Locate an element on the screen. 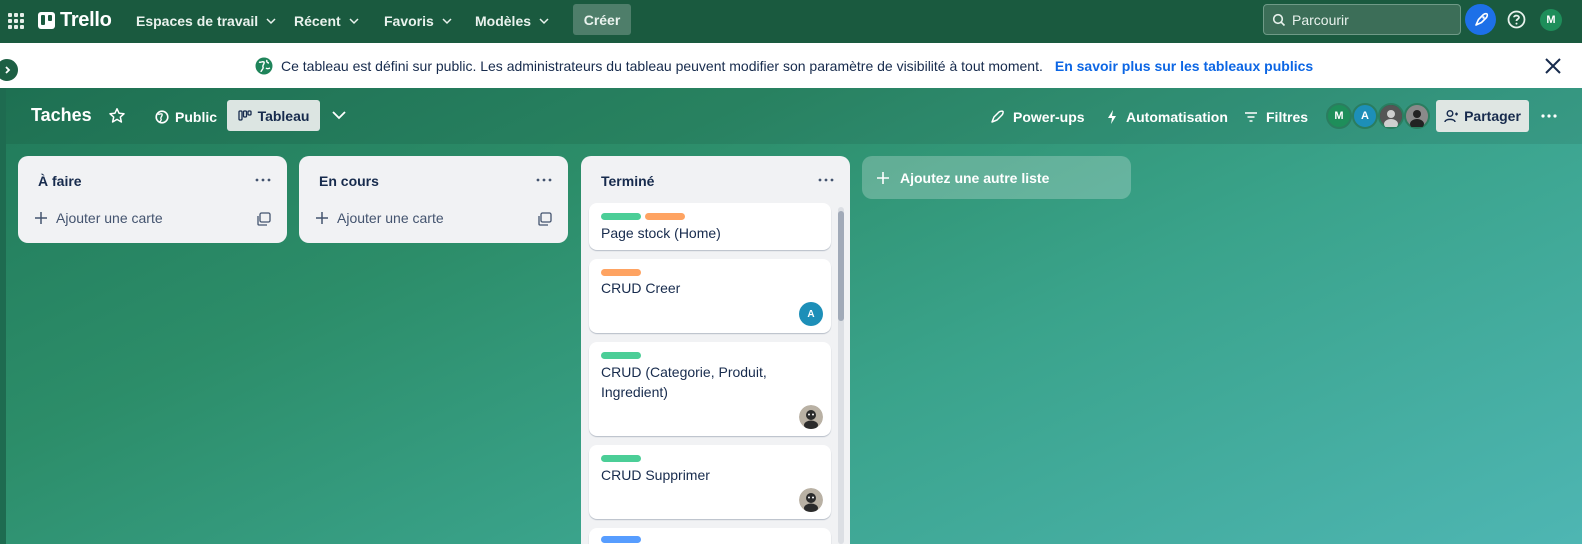 The height and width of the screenshot is (544, 1582). nav-recent-menu: Récent is located at coordinates (326, 21).